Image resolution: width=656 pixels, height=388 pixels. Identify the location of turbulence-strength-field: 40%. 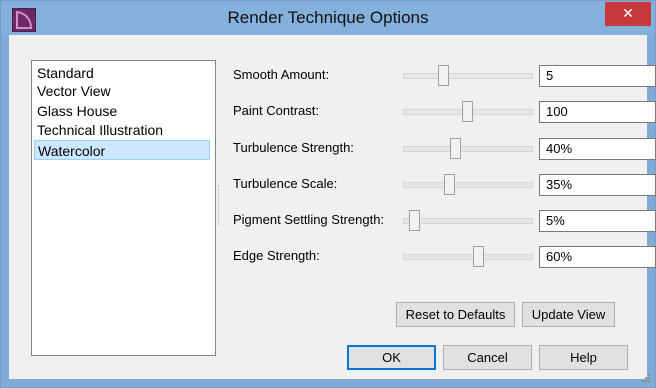
(597, 149).